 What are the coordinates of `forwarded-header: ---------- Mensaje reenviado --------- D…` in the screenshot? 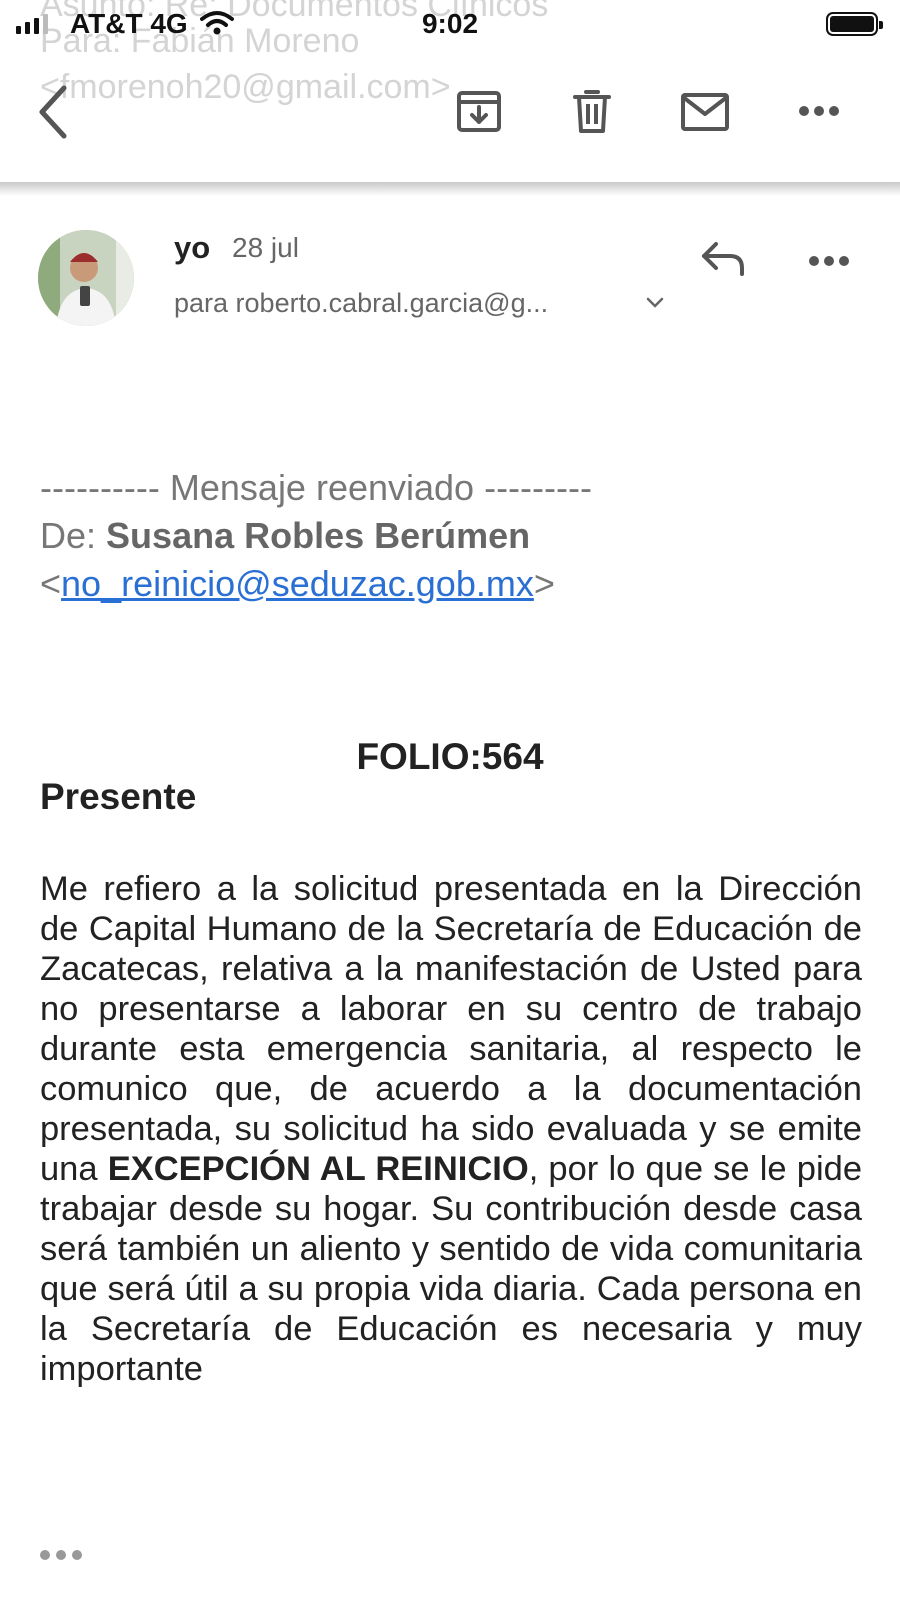 It's located at (455, 536).